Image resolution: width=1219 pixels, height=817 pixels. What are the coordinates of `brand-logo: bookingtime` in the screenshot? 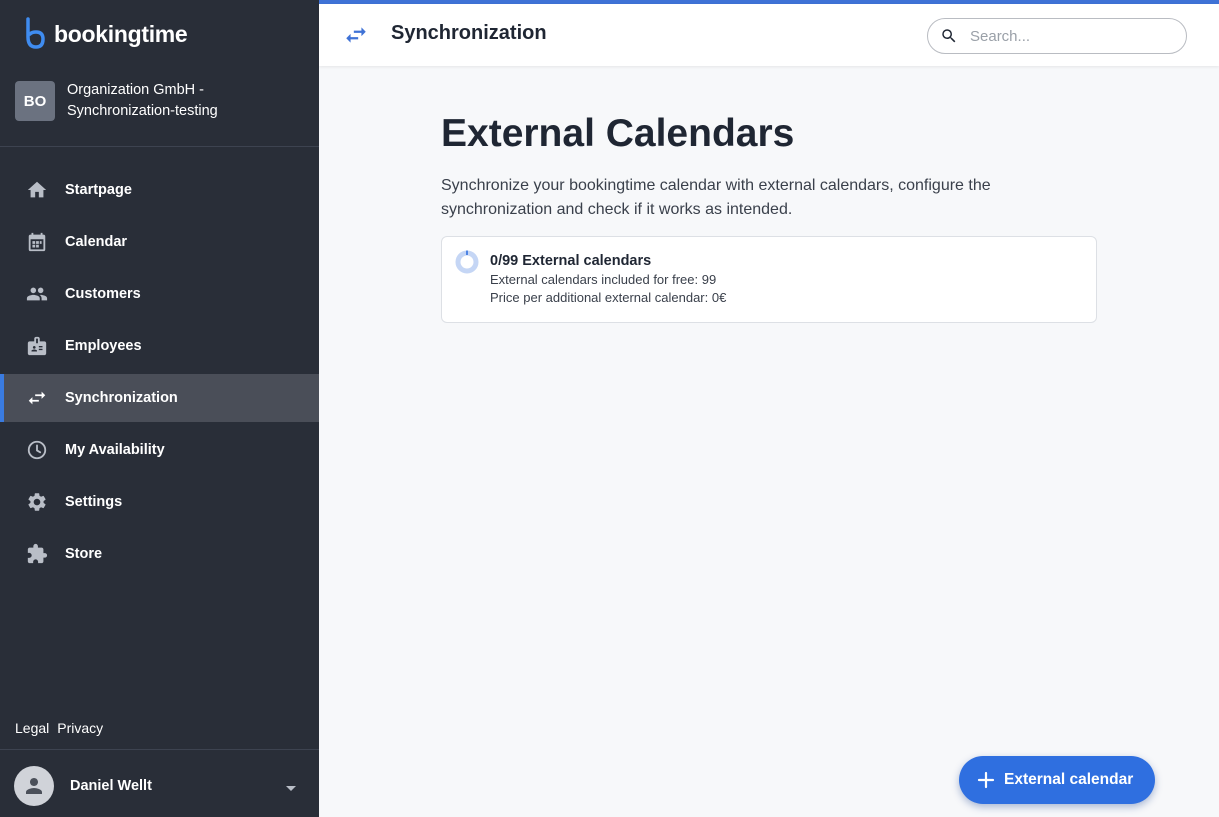 It's located at (106, 34).